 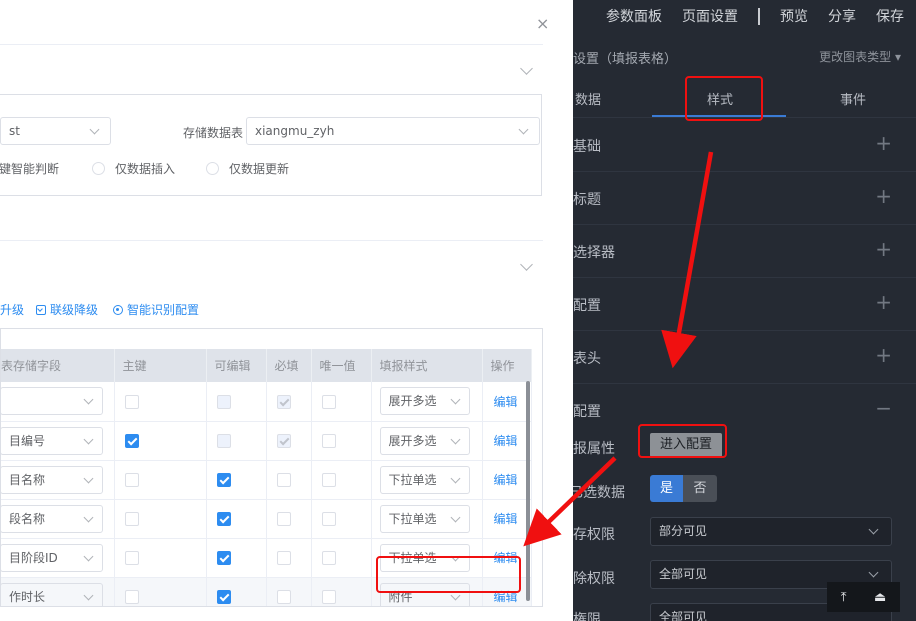 I want to click on field-select: 目阶段ID, so click(x=52, y=557).